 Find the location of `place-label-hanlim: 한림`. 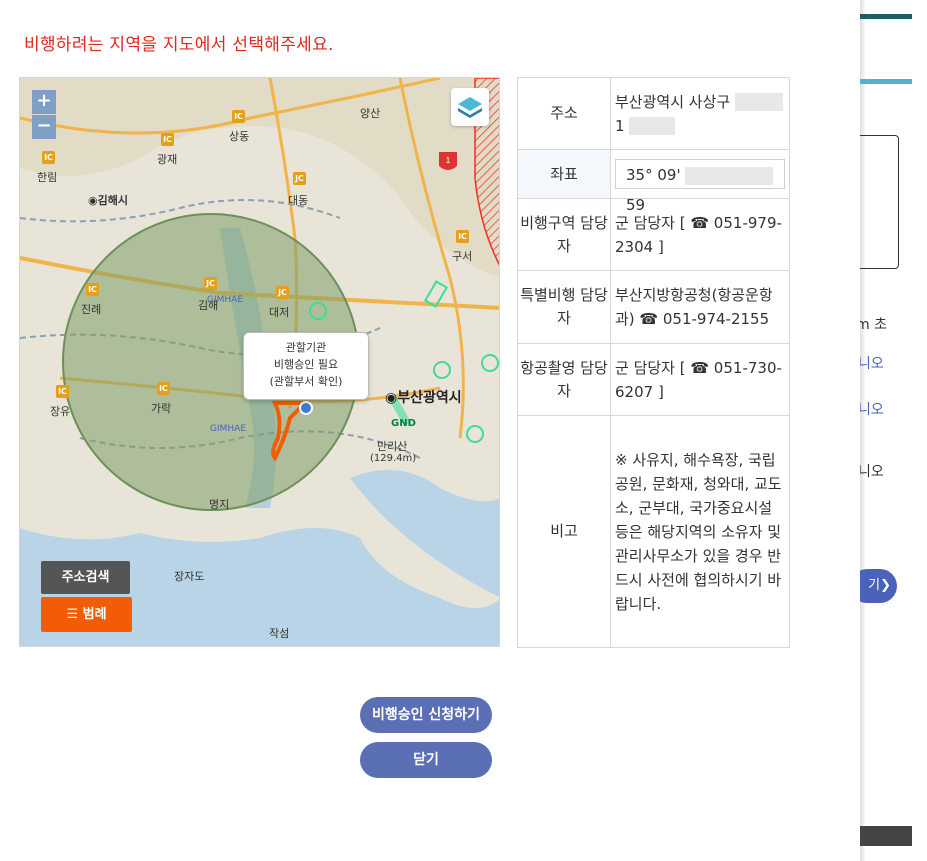

place-label-hanlim: 한림 is located at coordinates (47, 177).